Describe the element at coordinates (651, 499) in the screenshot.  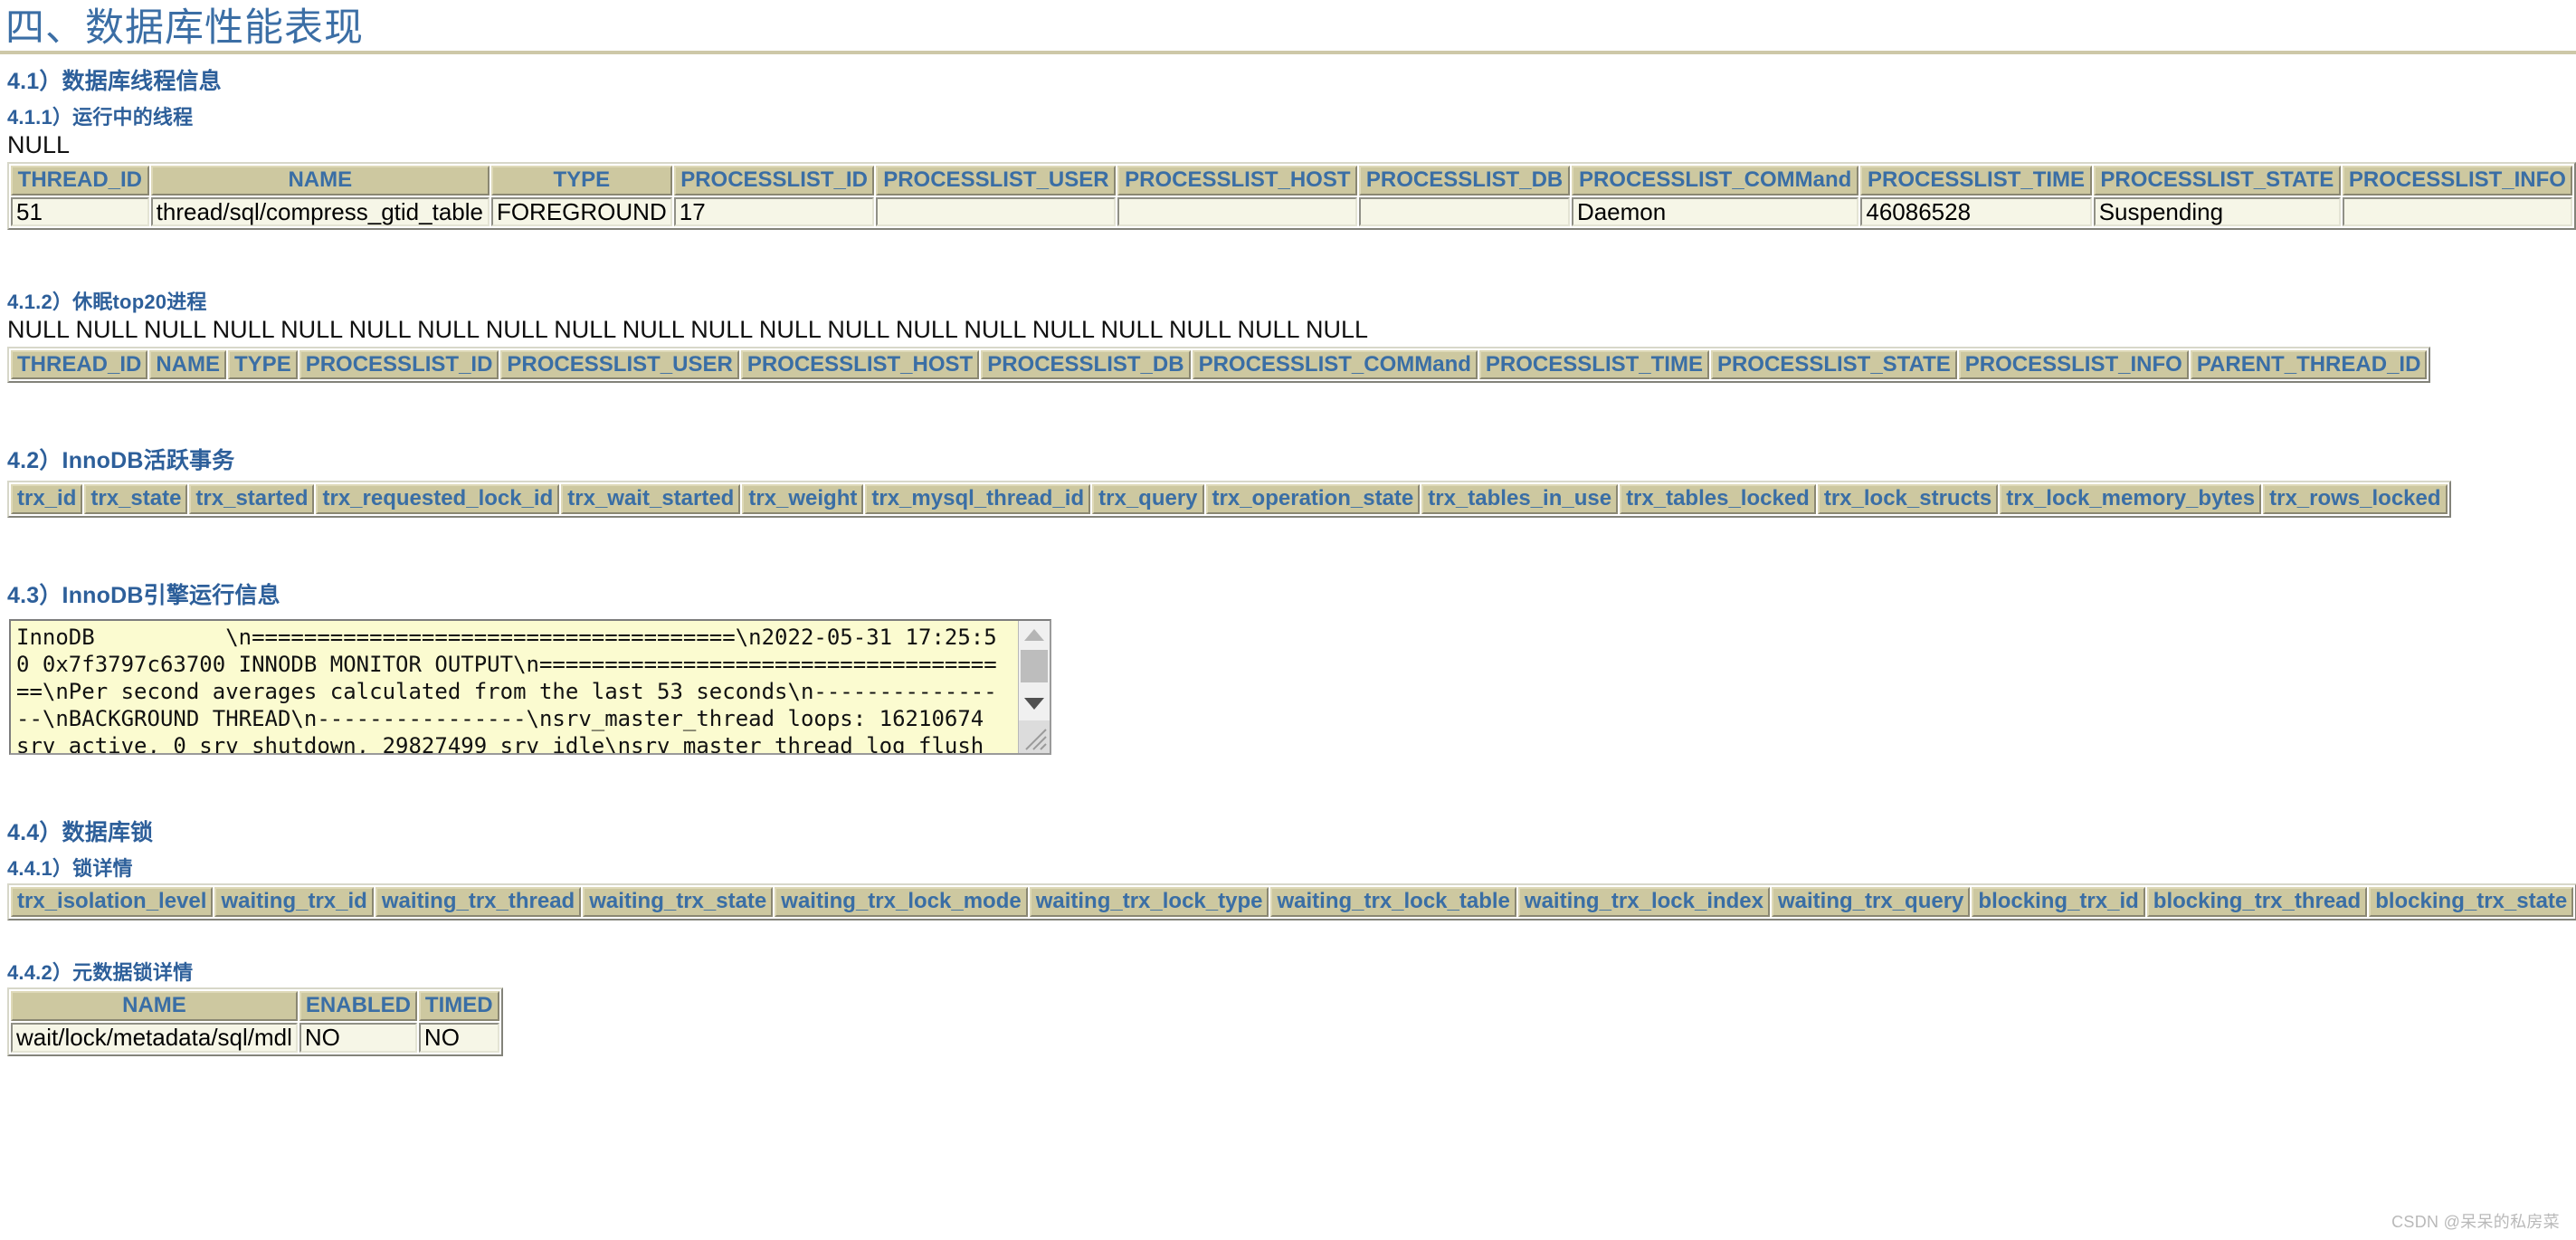
I see `column-header: trx_wait_started` at that location.